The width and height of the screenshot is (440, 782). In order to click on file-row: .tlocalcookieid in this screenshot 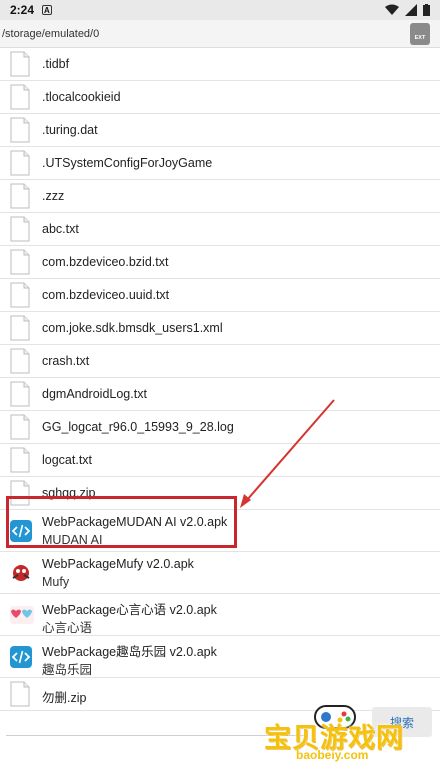, I will do `click(220, 97)`.